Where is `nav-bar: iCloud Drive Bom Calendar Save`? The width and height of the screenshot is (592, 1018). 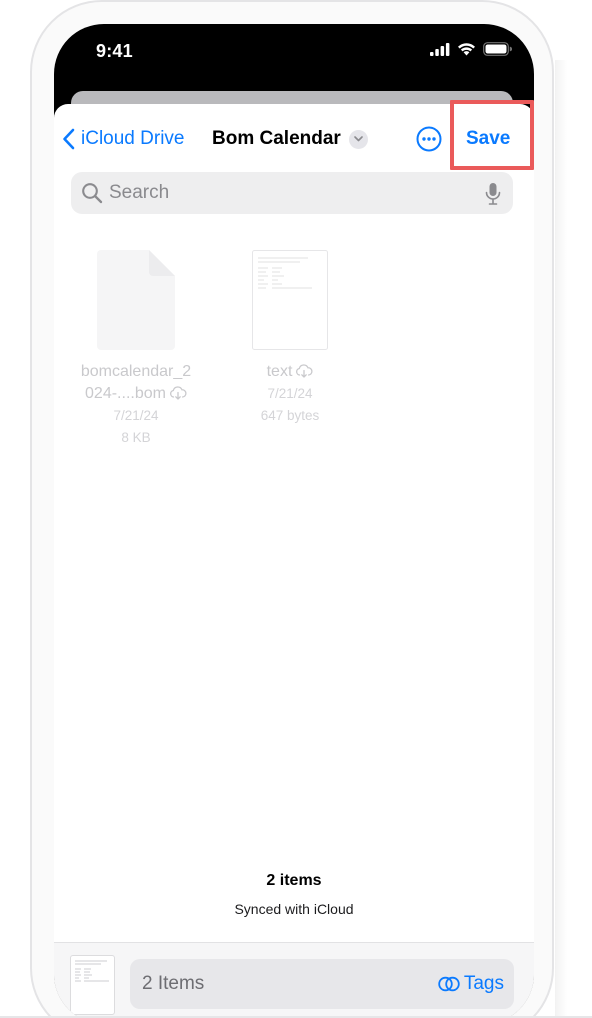 nav-bar: iCloud Drive Bom Calendar Save is located at coordinates (294, 137).